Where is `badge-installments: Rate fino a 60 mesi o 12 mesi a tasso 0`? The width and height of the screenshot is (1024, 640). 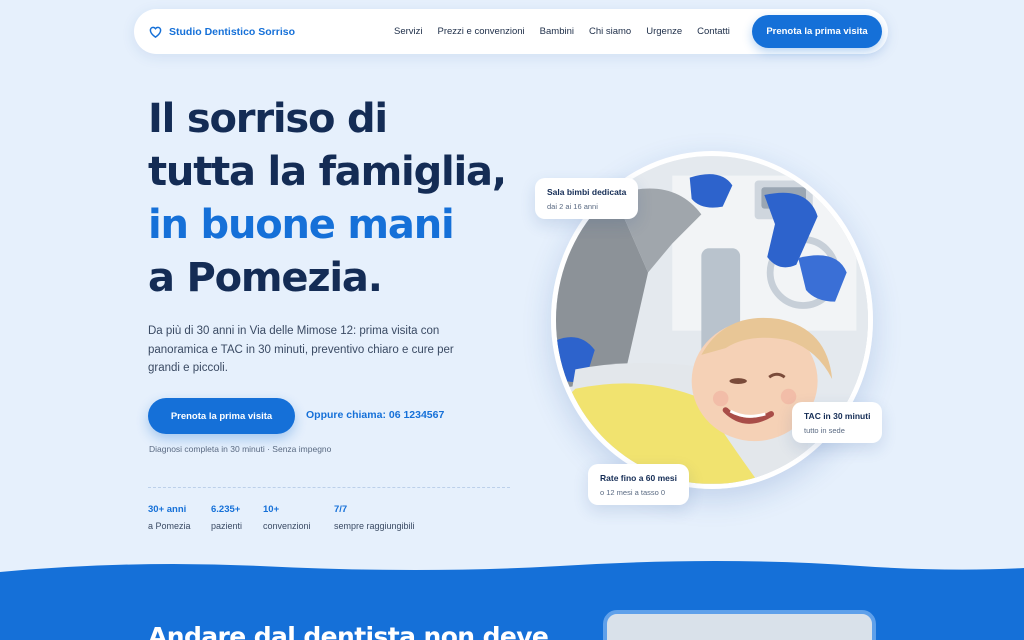 badge-installments: Rate fino a 60 mesi o 12 mesi a tasso 0 is located at coordinates (639, 484).